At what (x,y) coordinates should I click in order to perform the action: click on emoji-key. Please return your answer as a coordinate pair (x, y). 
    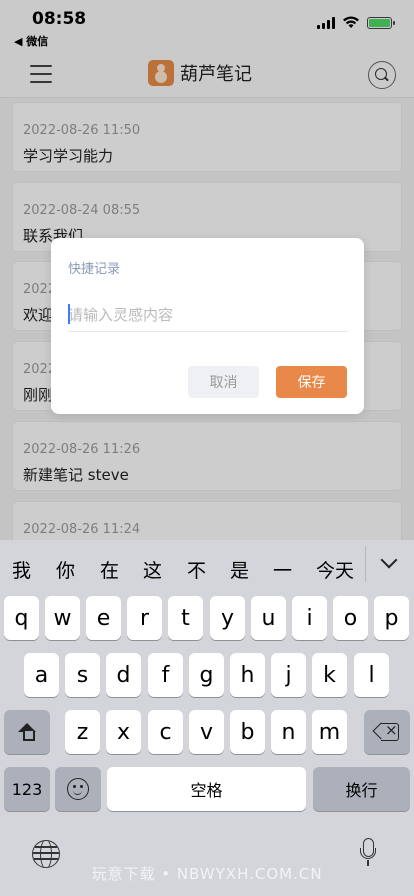
    Looking at the image, I should click on (78, 789).